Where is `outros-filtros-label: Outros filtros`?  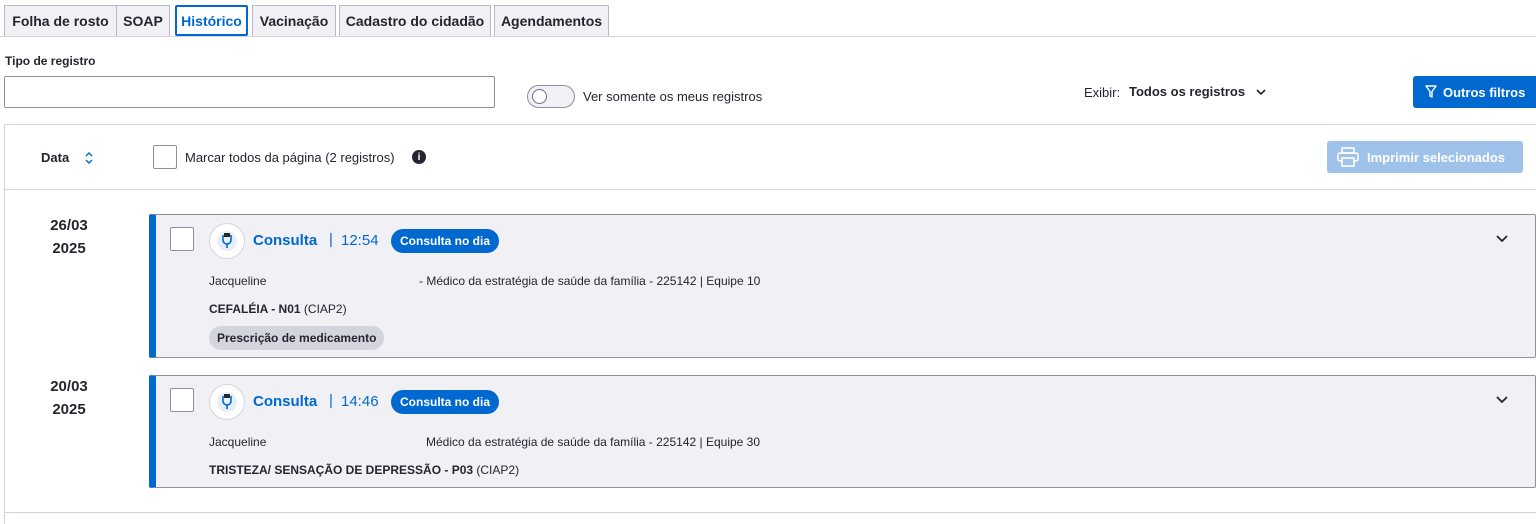 outros-filtros-label: Outros filtros is located at coordinates (1484, 92).